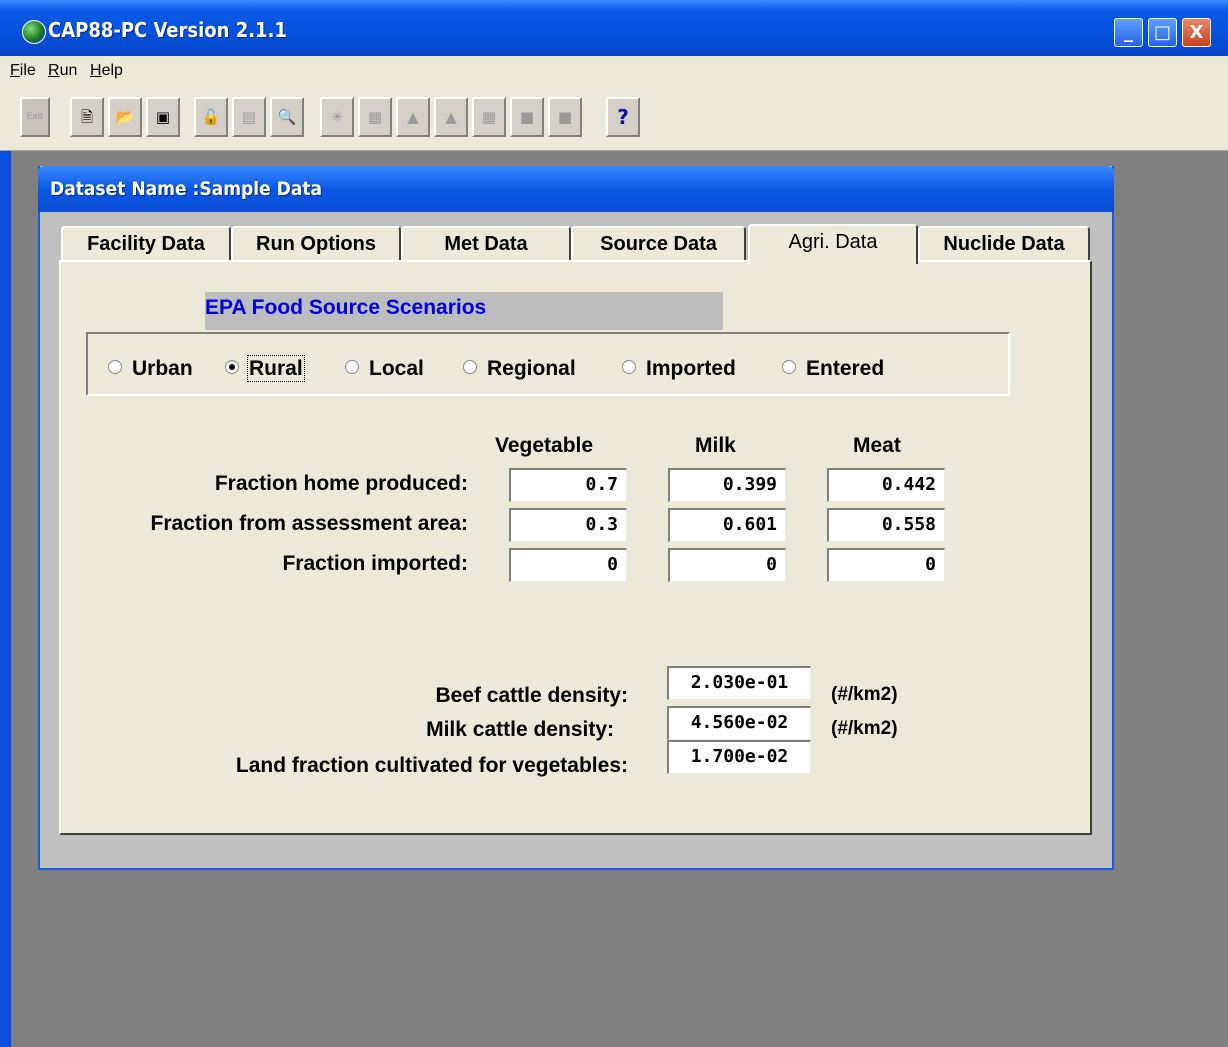 The image size is (1228, 1047). I want to click on label-fraction-imported: Fraction imported:, so click(375, 563).